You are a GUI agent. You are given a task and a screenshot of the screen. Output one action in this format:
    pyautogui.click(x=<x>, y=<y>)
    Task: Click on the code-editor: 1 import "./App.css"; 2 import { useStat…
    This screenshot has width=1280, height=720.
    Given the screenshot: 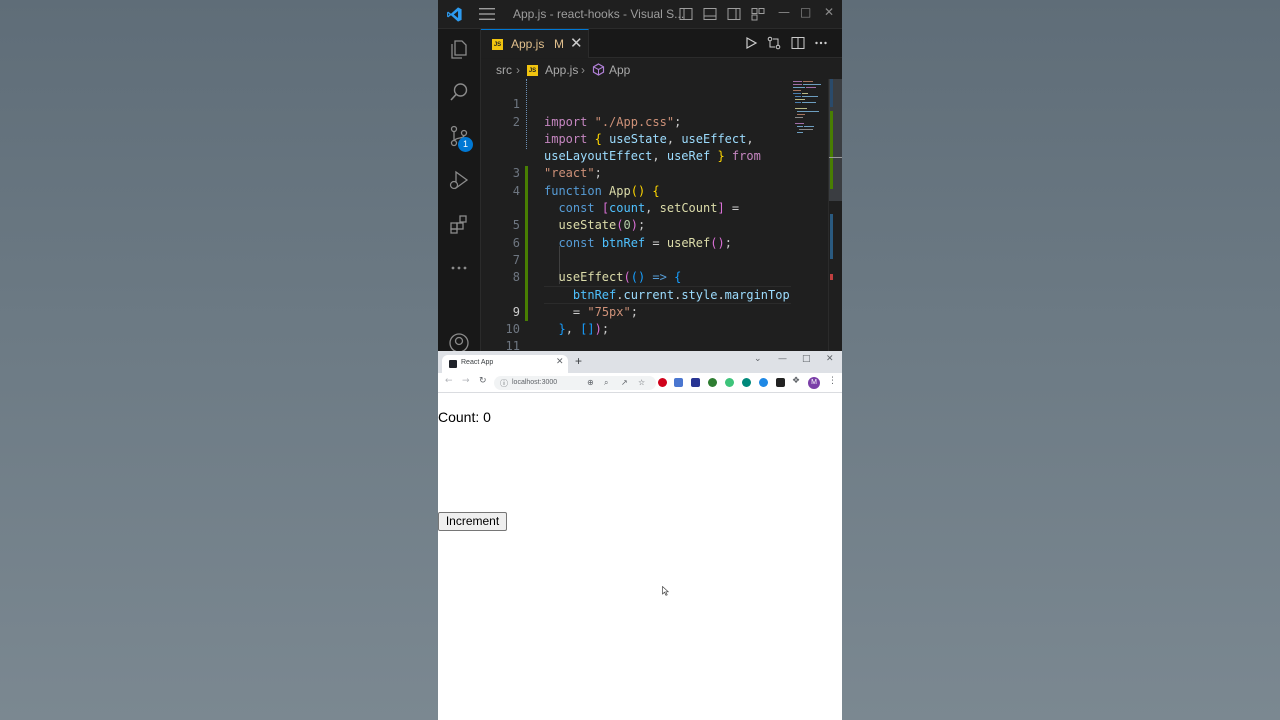 What is the action you would take?
    pyautogui.click(x=636, y=215)
    